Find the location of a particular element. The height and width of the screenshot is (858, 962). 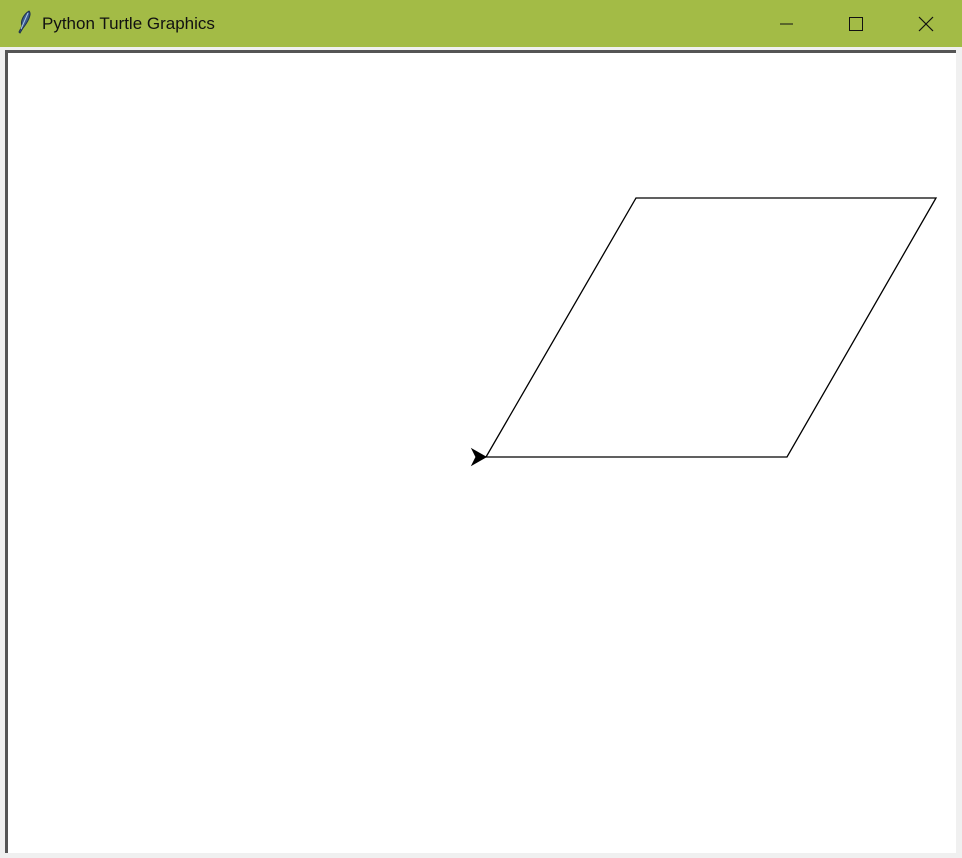

close-icon is located at coordinates (926, 24).